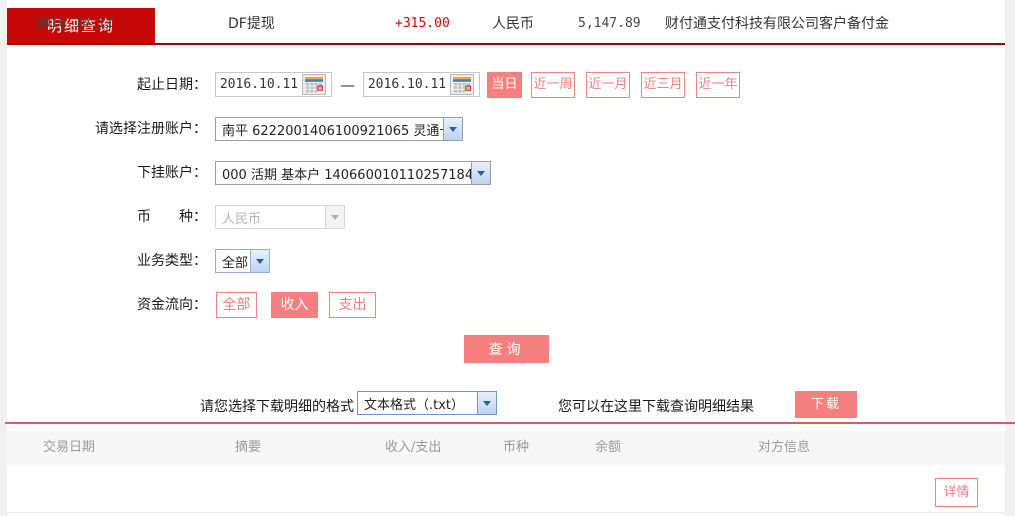  I want to click on registered-account-value: 南平 6222001406100921065 灵通卡, so click(332, 131).